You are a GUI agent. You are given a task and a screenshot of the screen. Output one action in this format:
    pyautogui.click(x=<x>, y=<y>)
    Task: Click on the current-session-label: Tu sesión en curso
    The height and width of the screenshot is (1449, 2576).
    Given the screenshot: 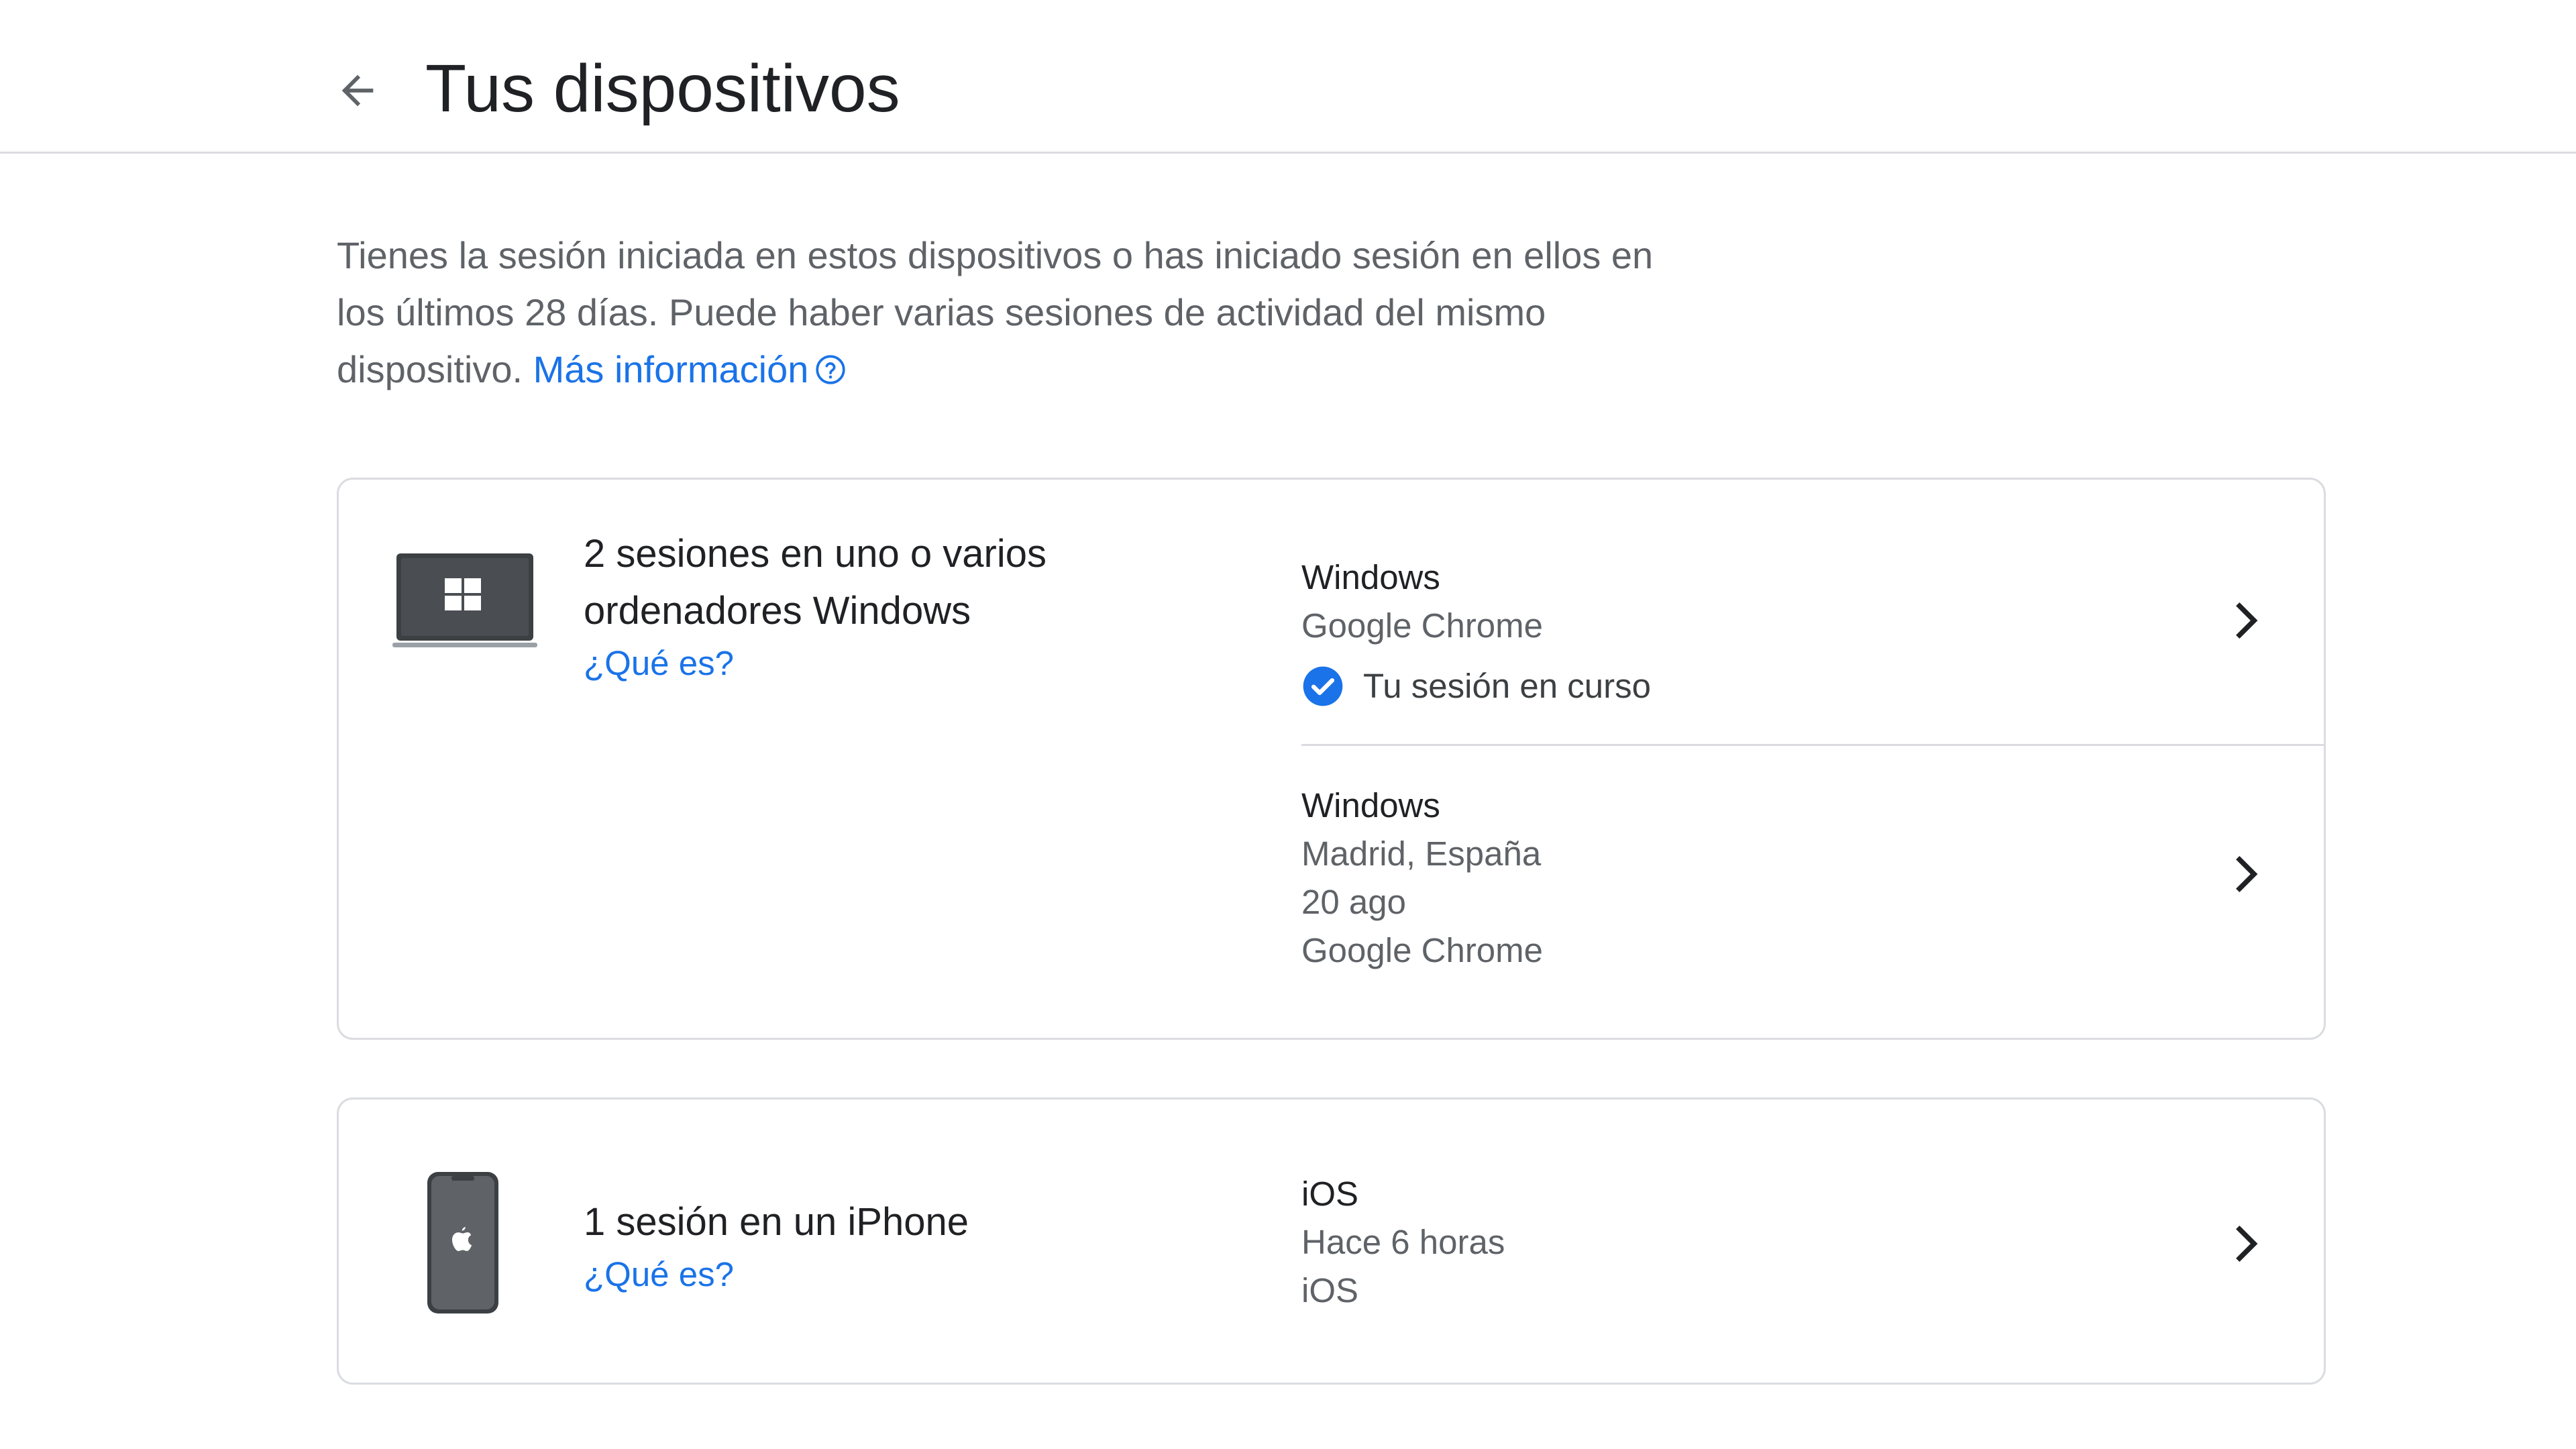 What is the action you would take?
    pyautogui.click(x=1507, y=686)
    